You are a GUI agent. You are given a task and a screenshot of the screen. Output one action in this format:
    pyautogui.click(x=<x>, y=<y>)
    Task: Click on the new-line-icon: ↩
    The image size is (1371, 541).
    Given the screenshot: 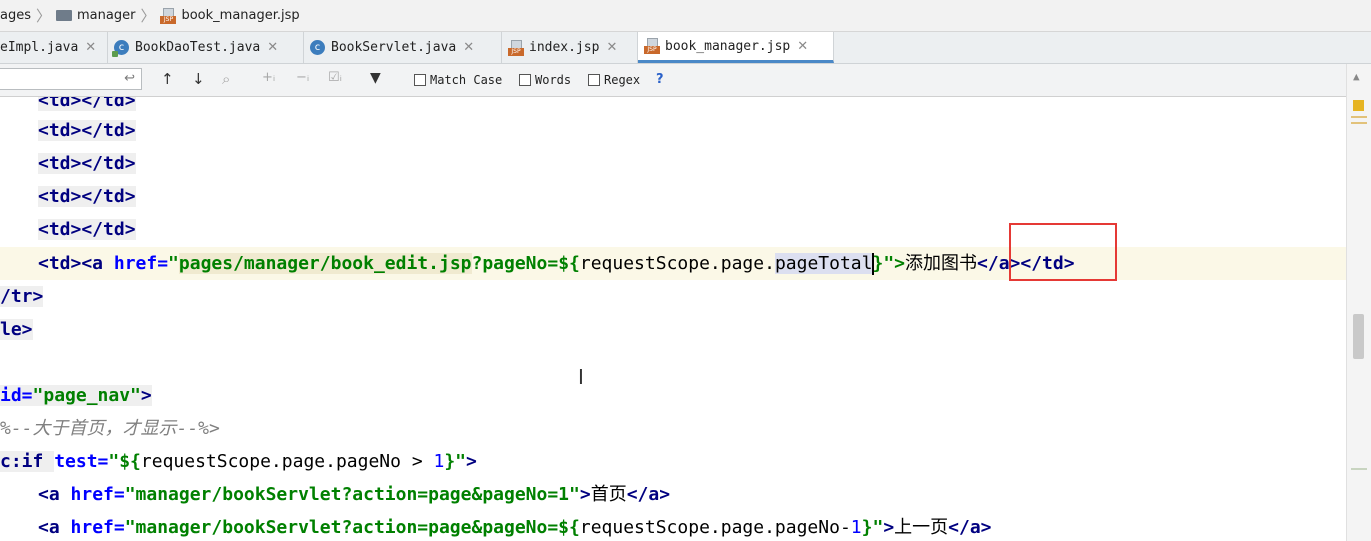 What is the action you would take?
    pyautogui.click(x=129, y=78)
    